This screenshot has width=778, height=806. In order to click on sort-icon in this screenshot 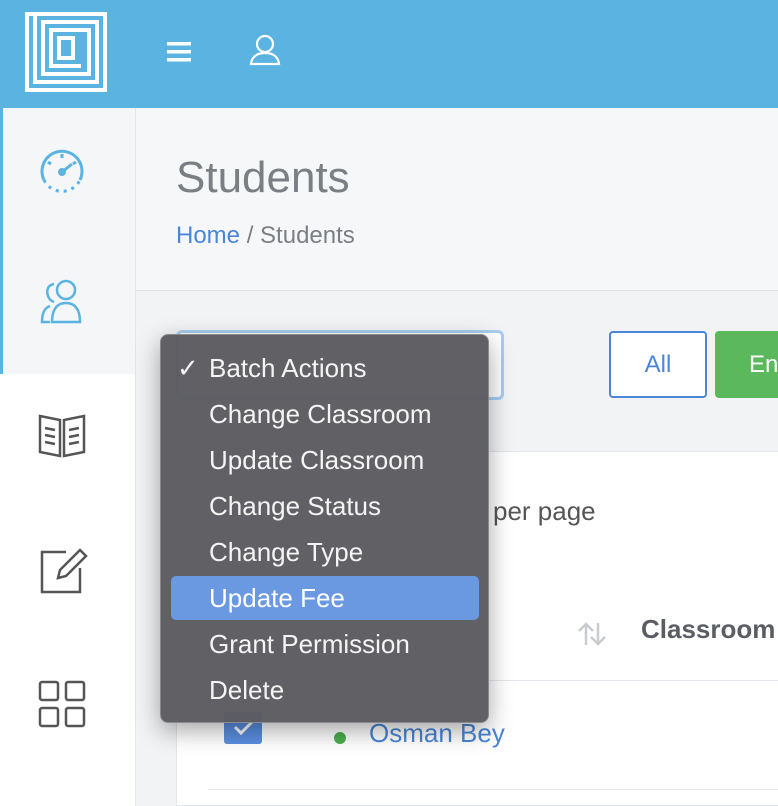, I will do `click(592, 634)`.